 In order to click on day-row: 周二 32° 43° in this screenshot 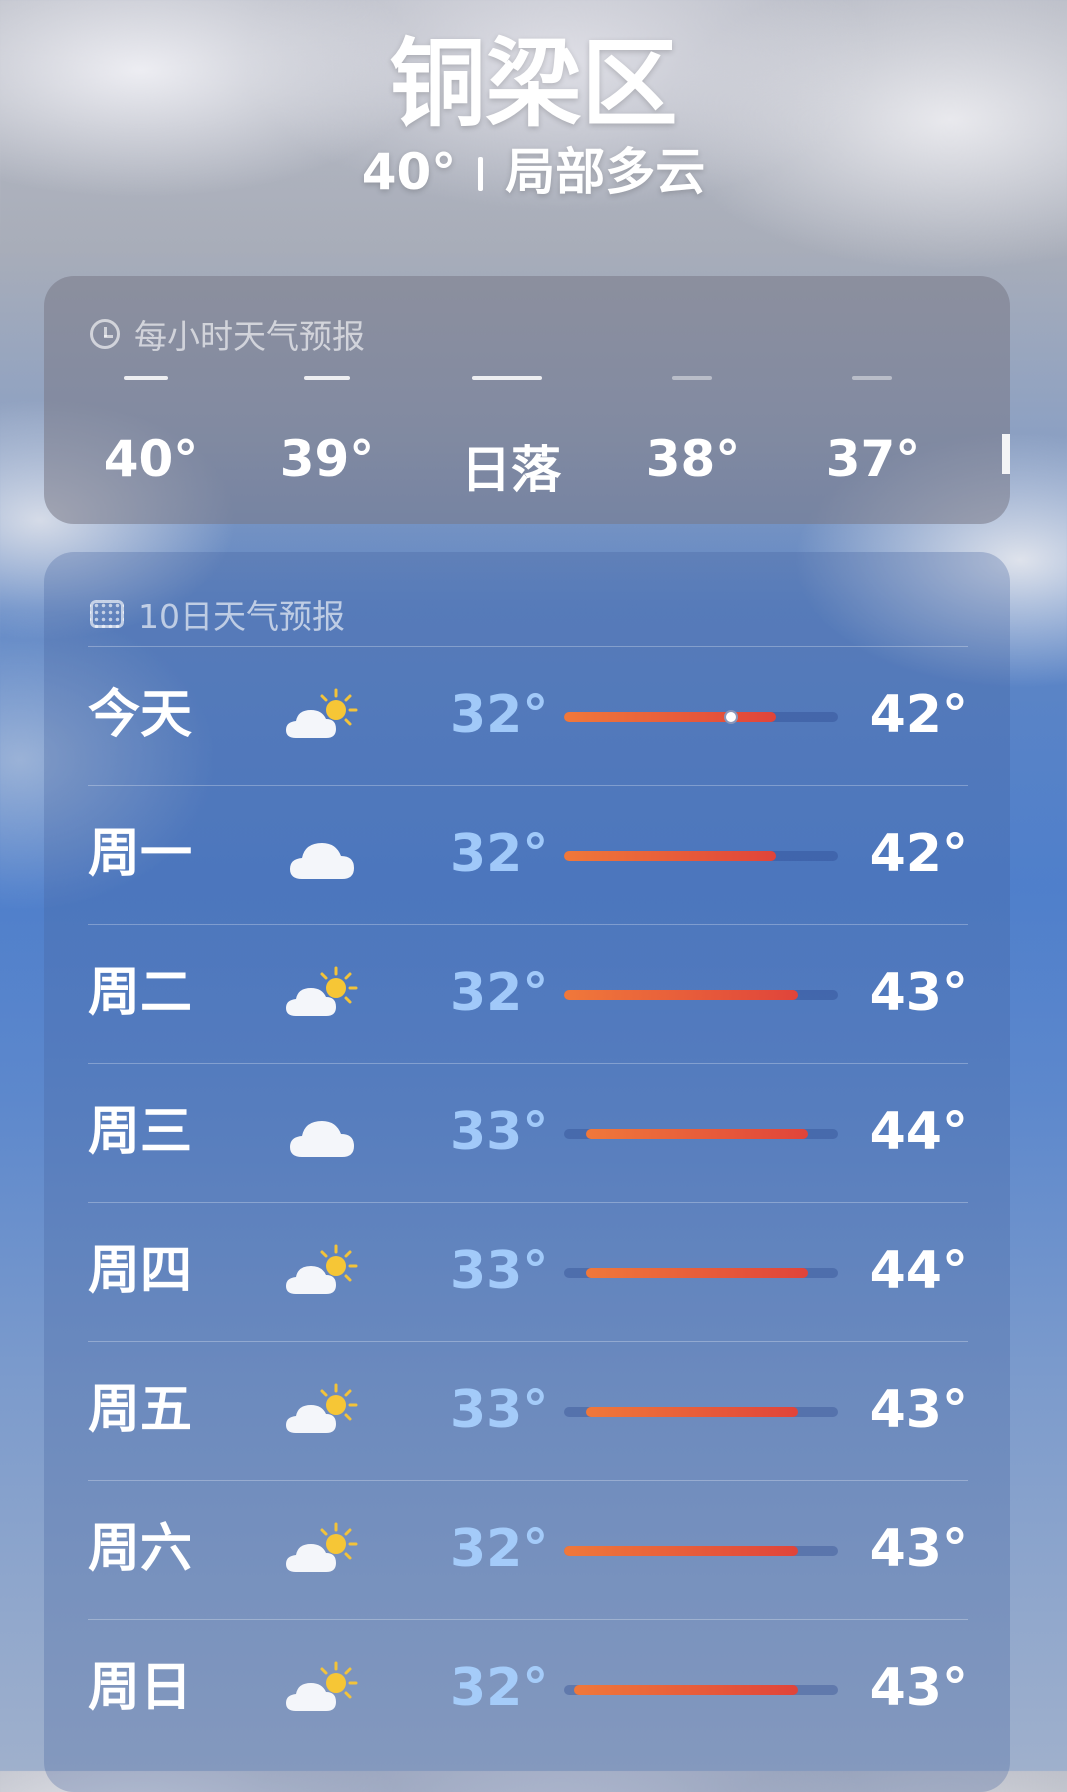, I will do `click(528, 994)`.